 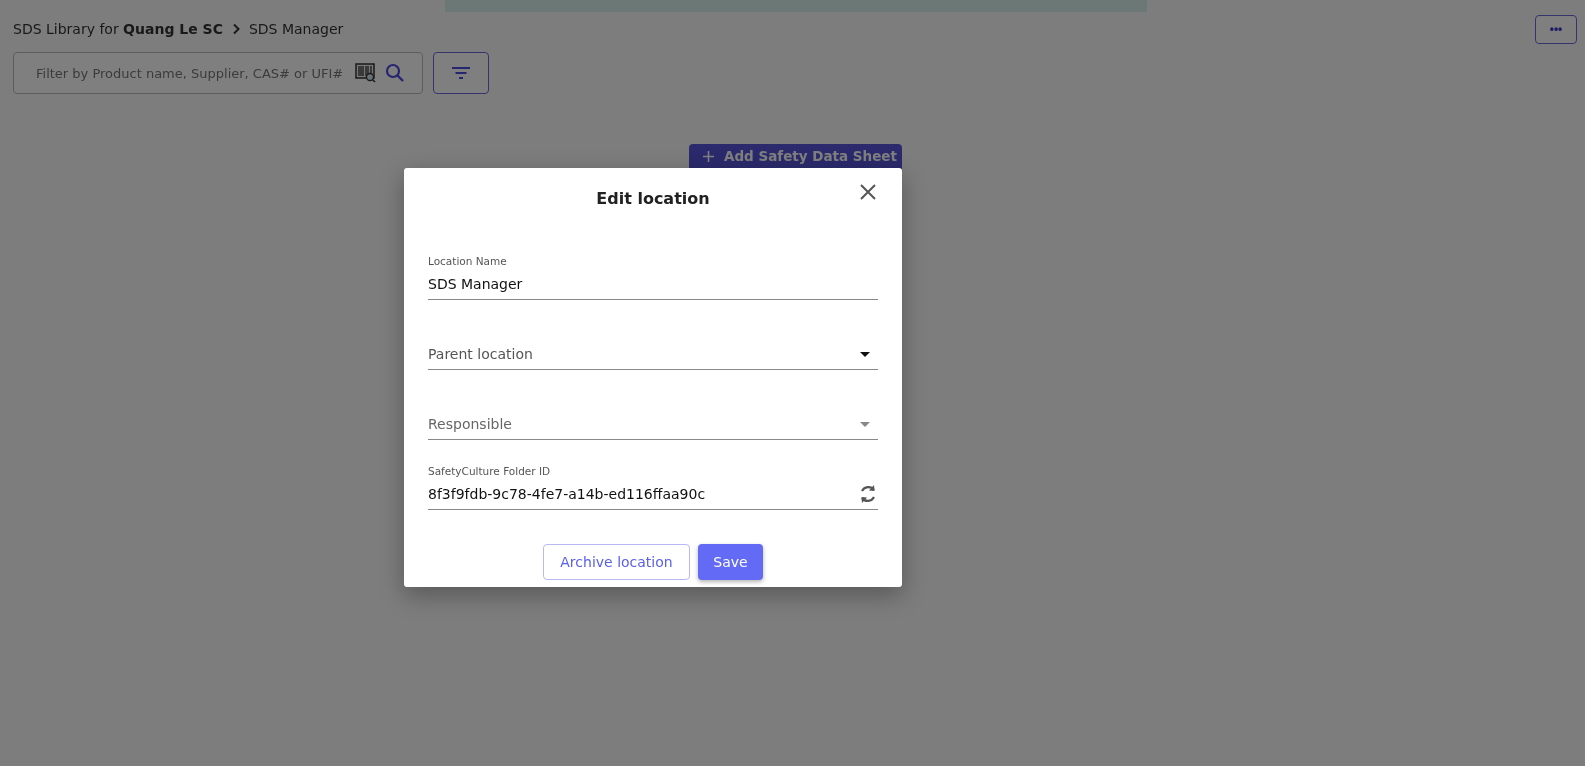 What do you see at coordinates (296, 29) in the screenshot?
I see `breadcrumb-current: SDS Manager` at bounding box center [296, 29].